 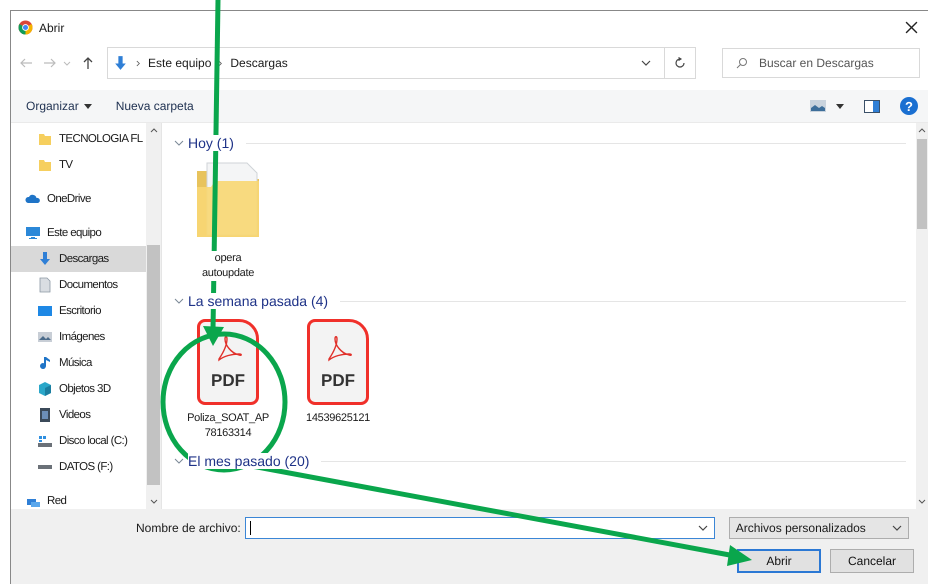 I want to click on file-name: opera autoupdate, so click(x=228, y=266).